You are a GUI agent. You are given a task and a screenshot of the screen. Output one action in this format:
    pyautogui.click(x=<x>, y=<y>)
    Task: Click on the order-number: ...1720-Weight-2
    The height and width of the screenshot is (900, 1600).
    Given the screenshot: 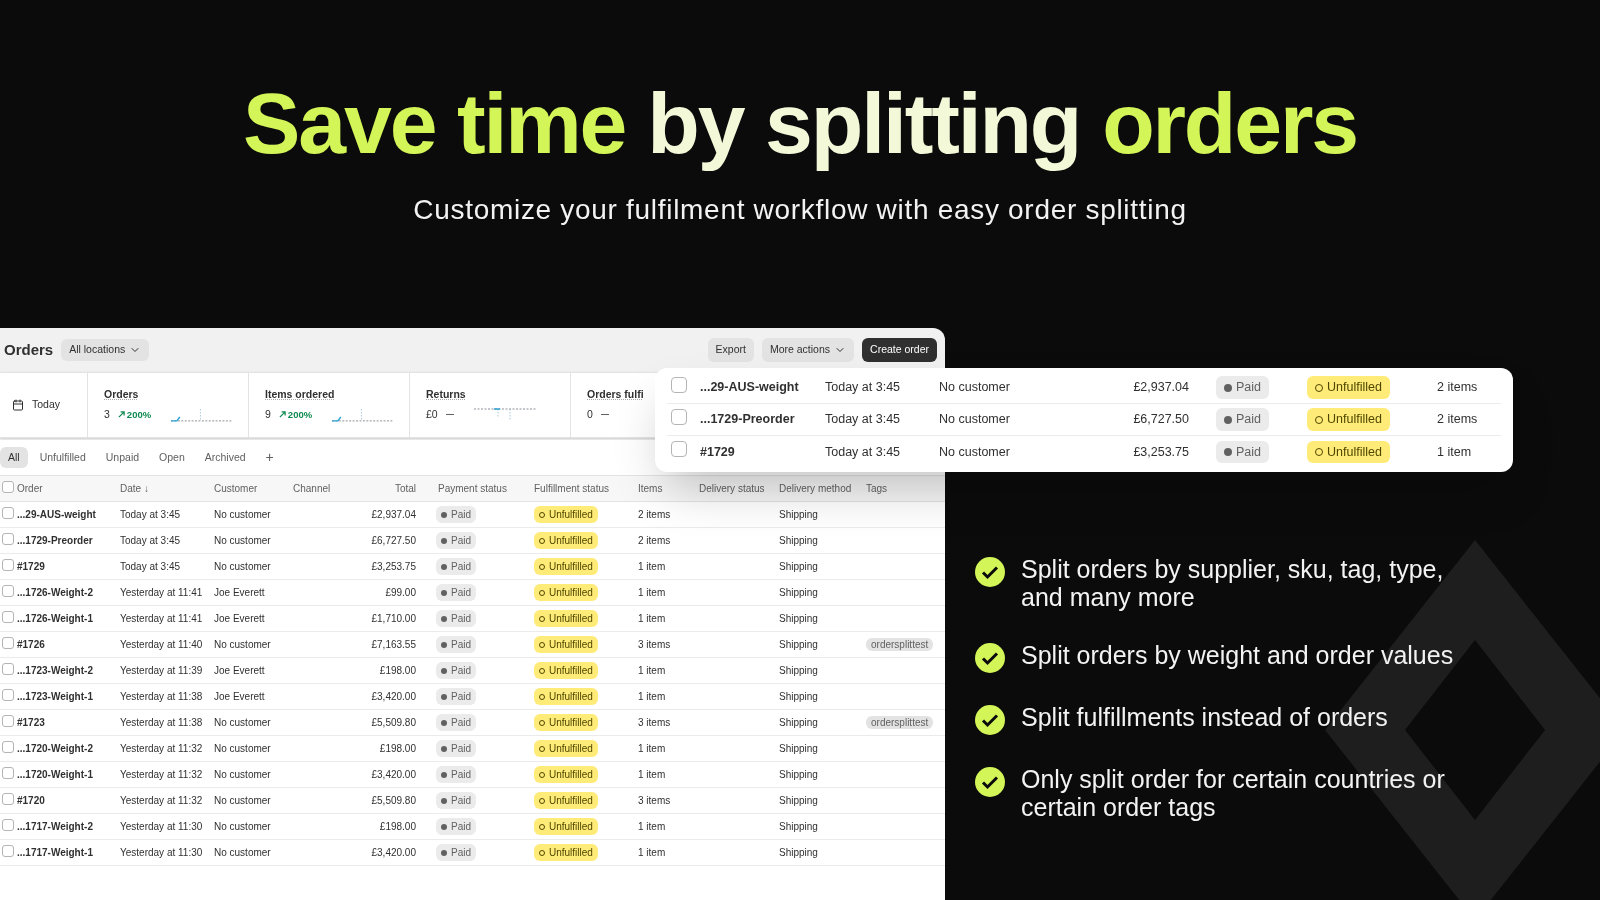 What is the action you would take?
    pyautogui.click(x=68, y=748)
    